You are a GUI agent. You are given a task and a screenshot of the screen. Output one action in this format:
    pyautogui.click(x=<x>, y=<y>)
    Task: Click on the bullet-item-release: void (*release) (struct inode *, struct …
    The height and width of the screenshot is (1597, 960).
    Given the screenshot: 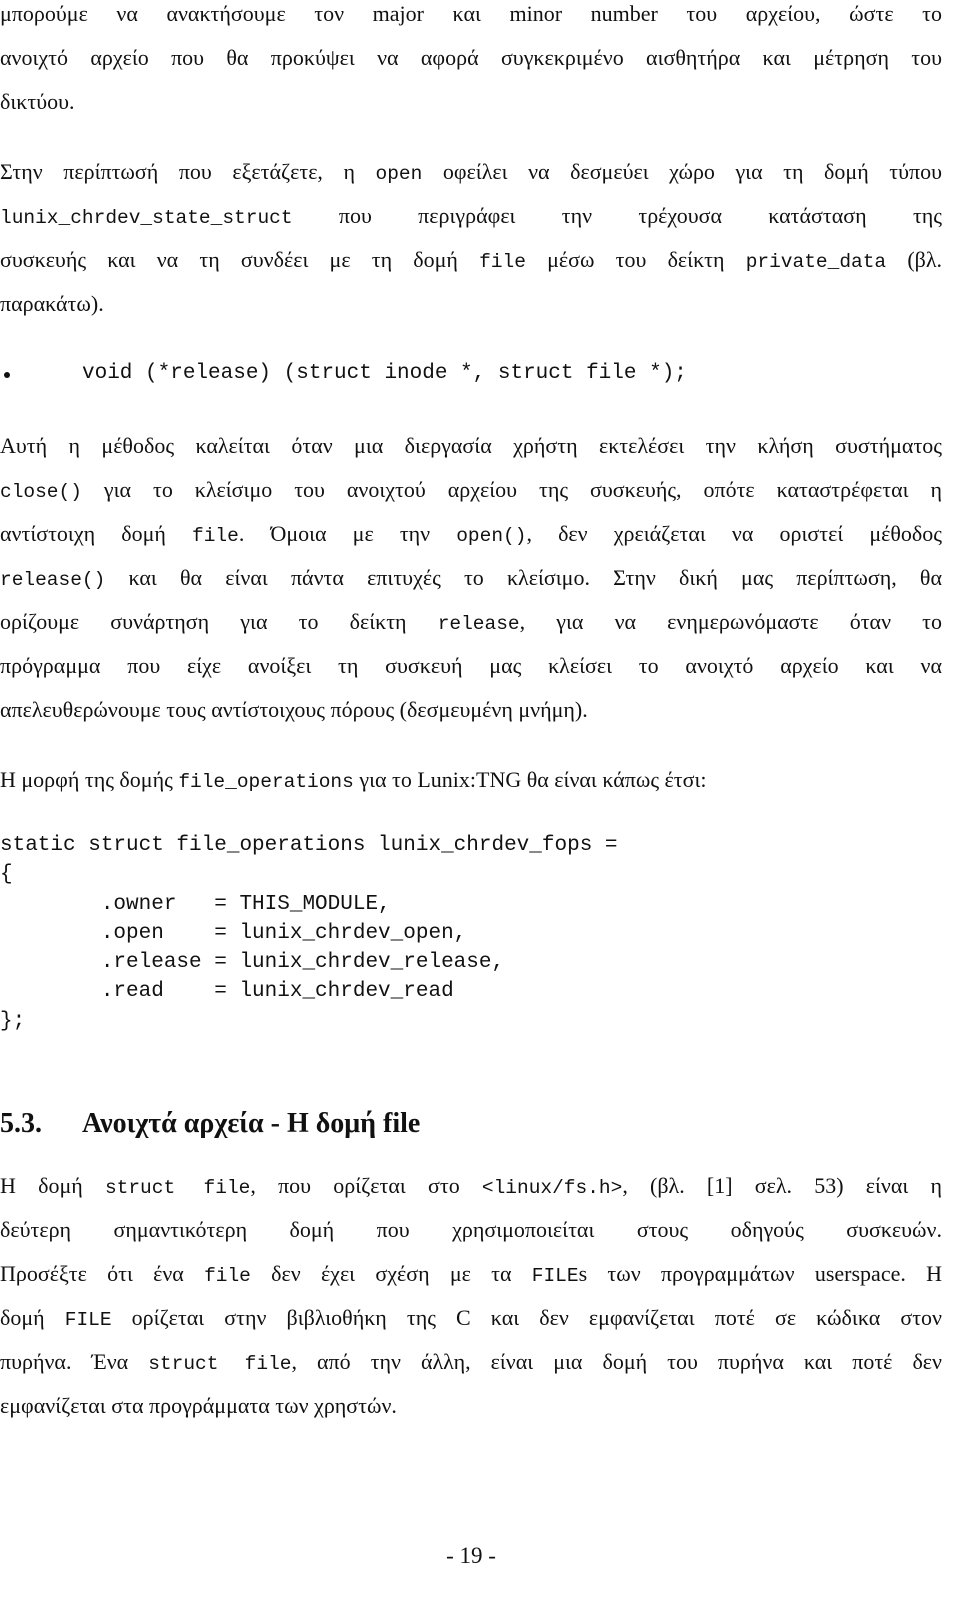 What is the action you would take?
    pyautogui.click(x=471, y=377)
    